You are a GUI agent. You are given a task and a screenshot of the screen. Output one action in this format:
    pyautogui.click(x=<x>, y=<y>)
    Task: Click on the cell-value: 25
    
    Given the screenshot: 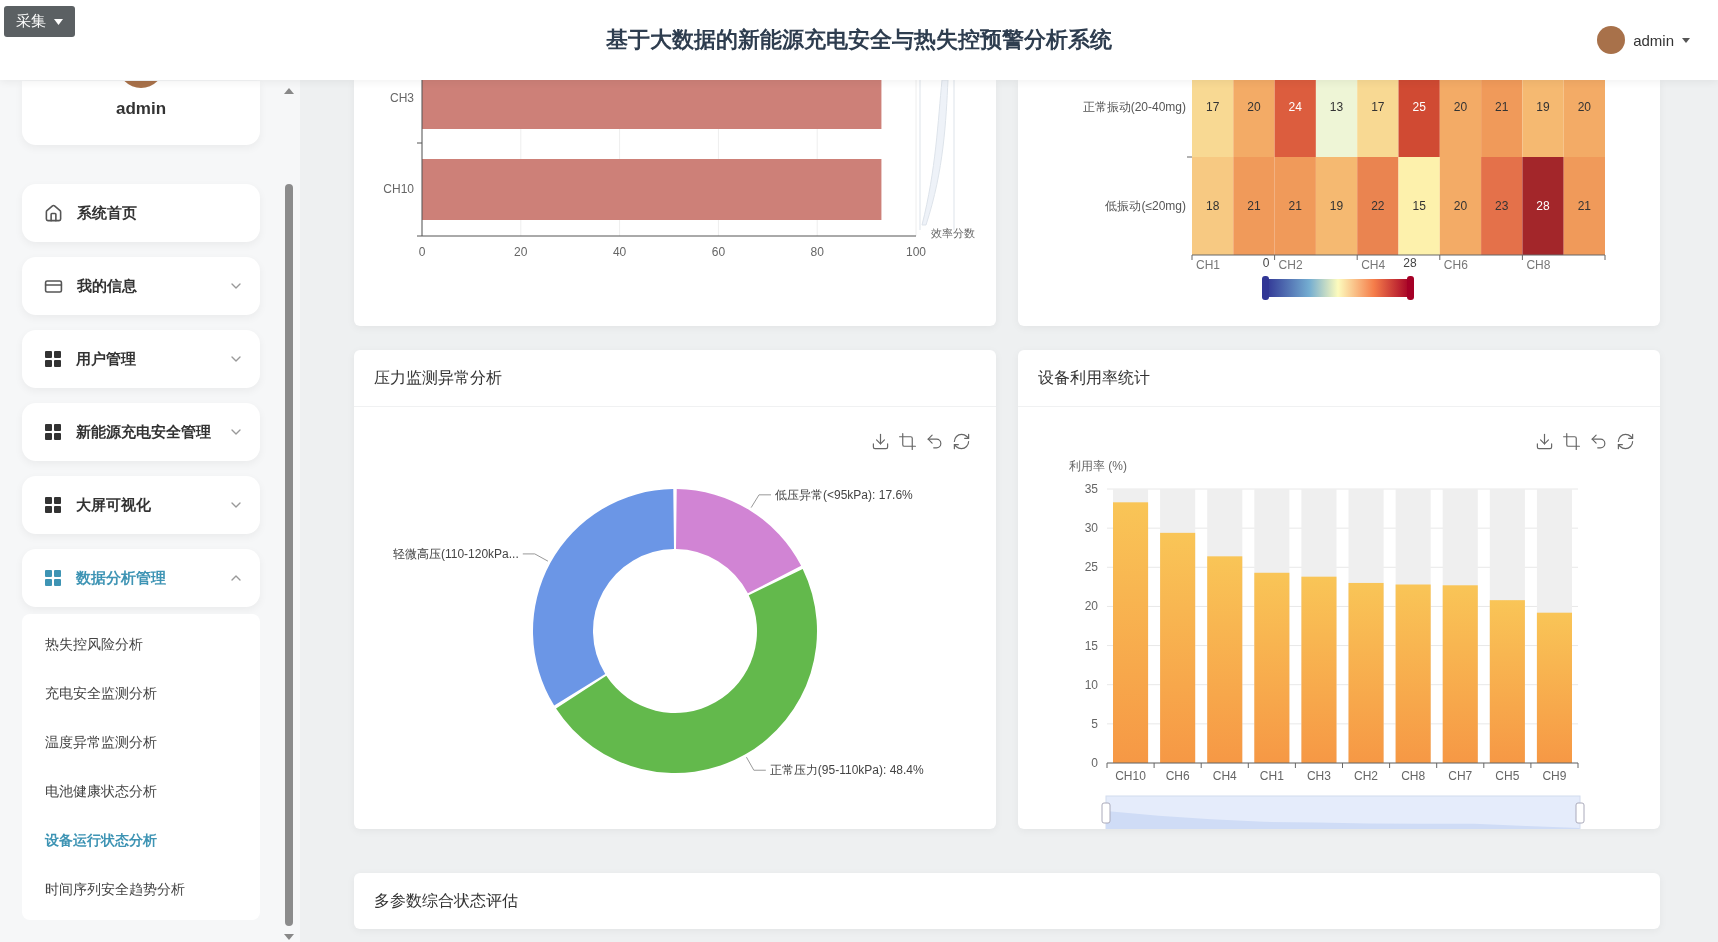 What is the action you would take?
    pyautogui.click(x=1419, y=107)
    